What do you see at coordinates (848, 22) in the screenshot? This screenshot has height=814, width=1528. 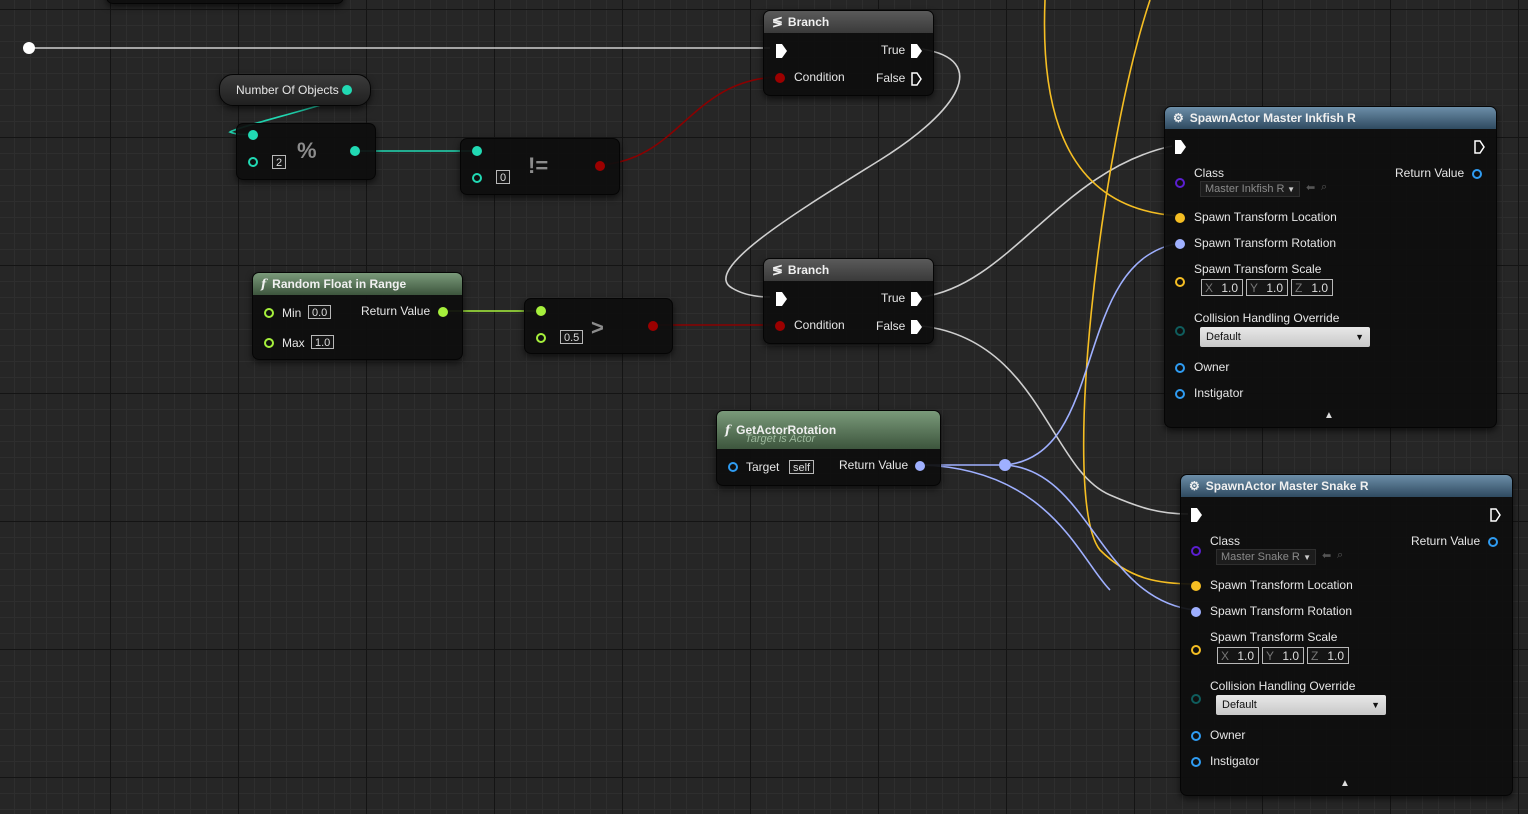 I see `branch-top-header: ≶ Branch` at bounding box center [848, 22].